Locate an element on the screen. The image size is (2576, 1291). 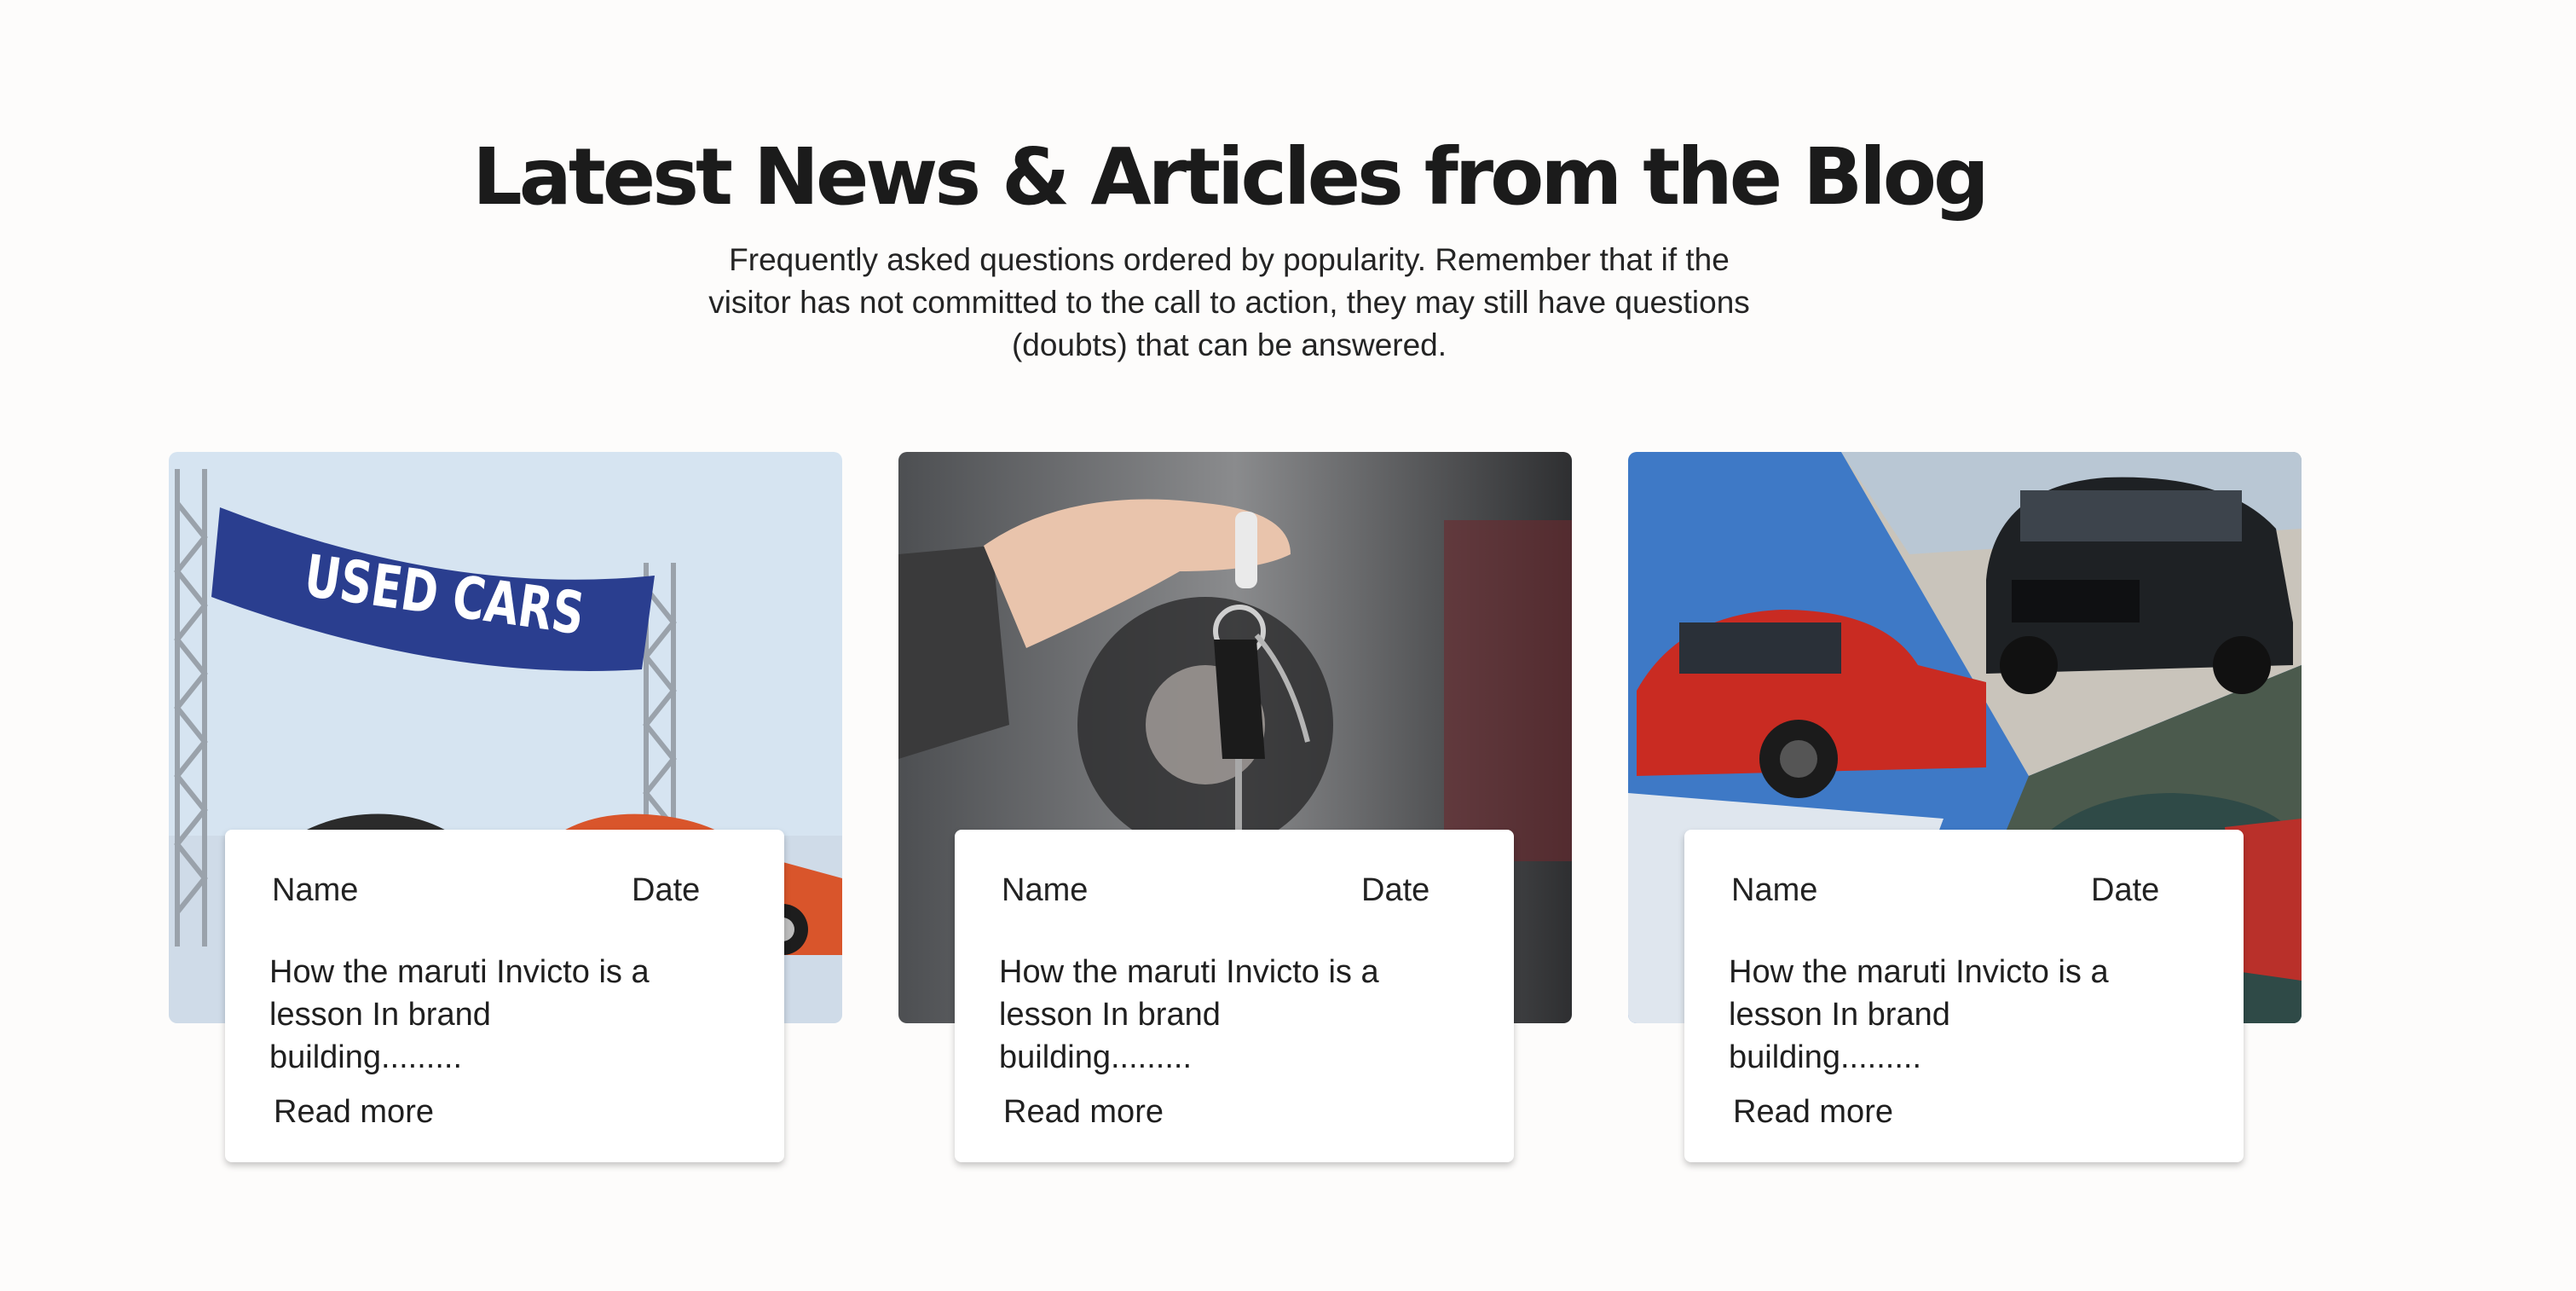
section-title: Latest News & Articles from the Blog is located at coordinates (1231, 177).